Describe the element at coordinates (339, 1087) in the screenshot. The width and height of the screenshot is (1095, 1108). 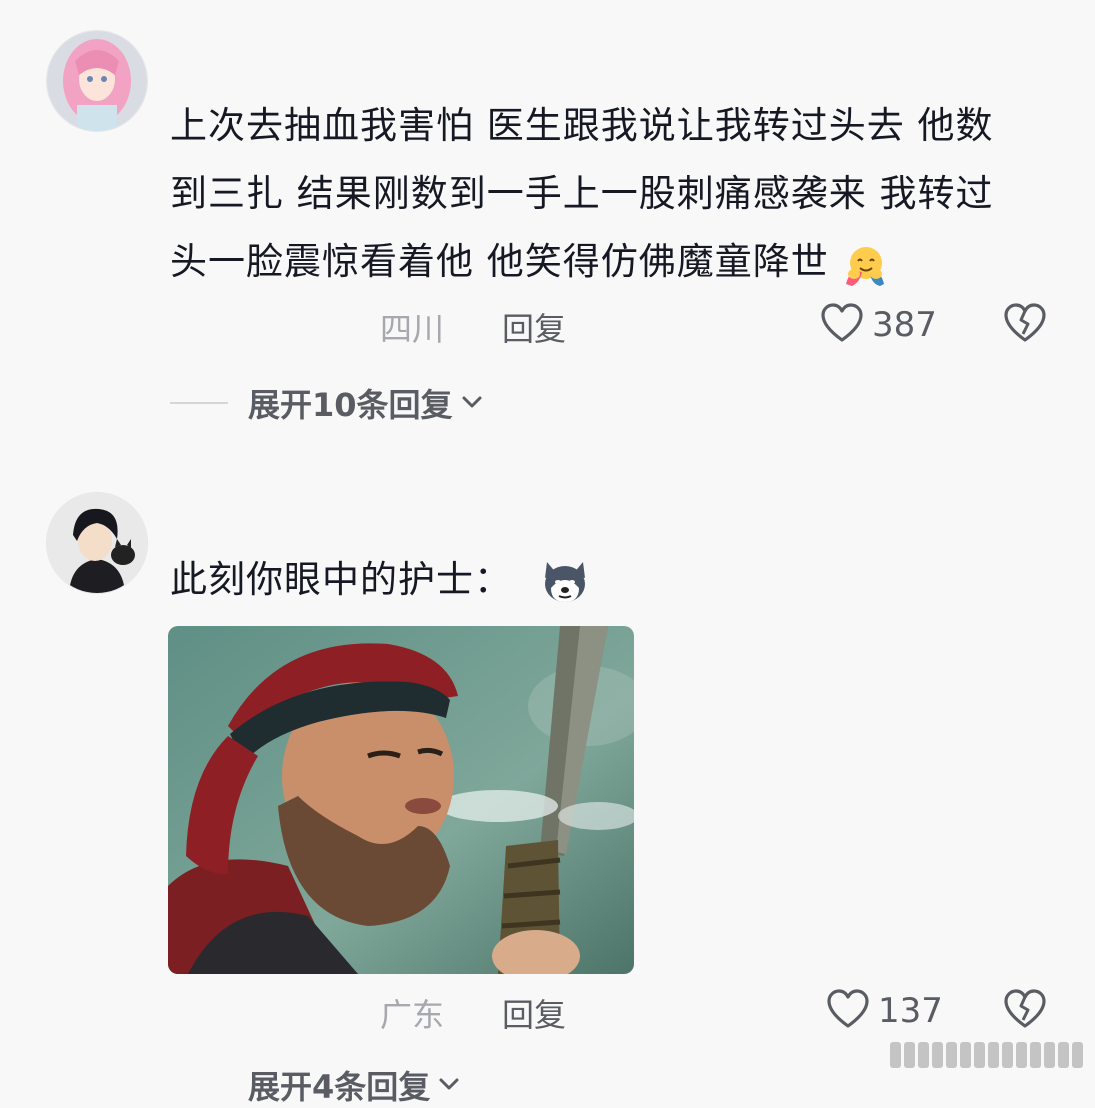
I see `expand-replies-label: 展开4条回复` at that location.